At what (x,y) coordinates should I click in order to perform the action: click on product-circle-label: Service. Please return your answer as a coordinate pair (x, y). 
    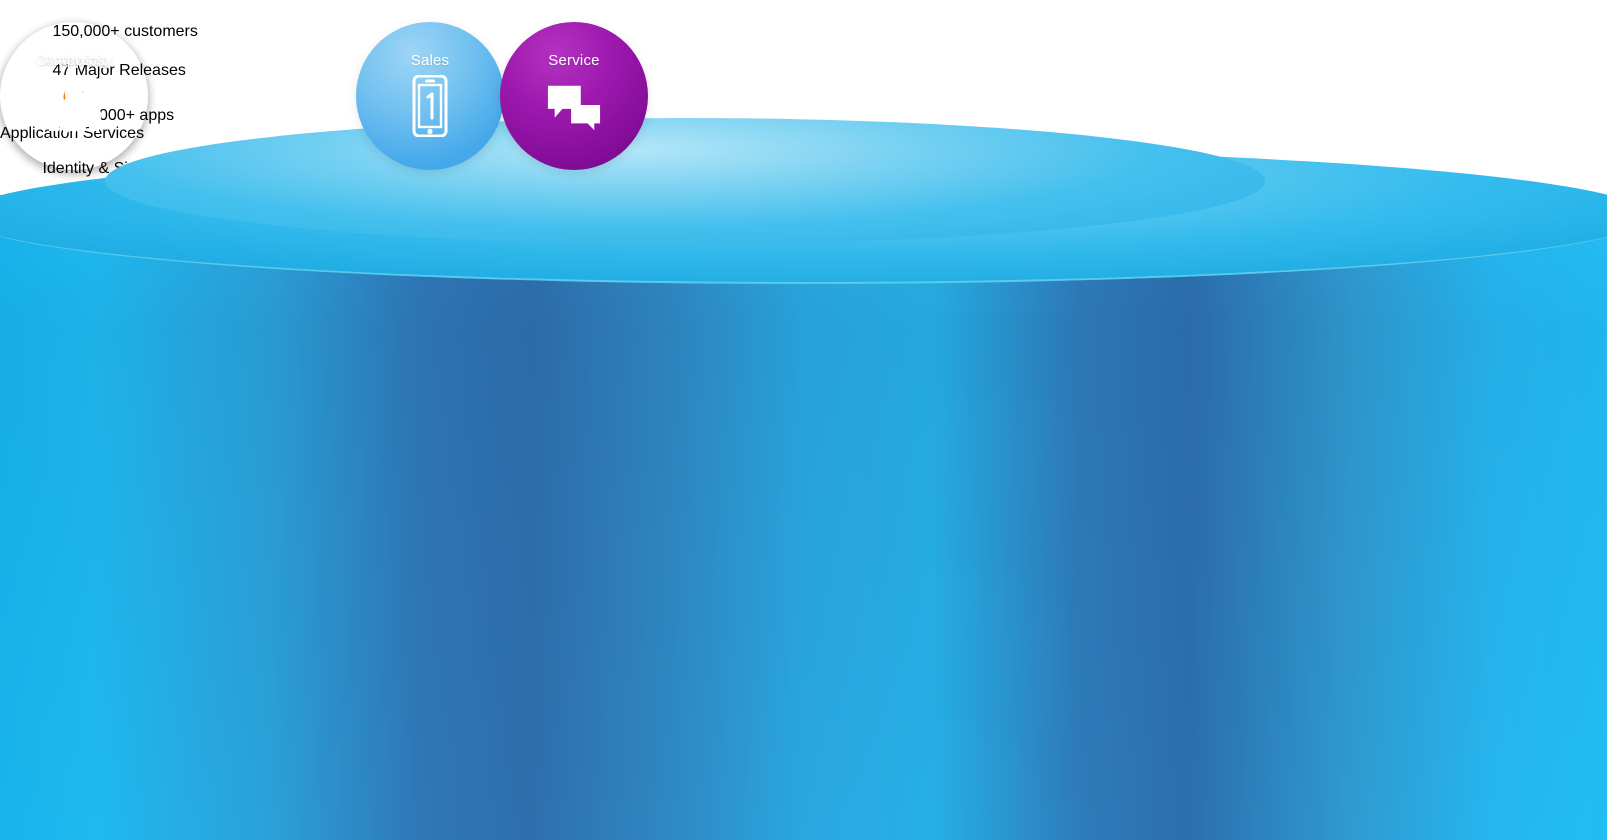
    Looking at the image, I should click on (574, 60).